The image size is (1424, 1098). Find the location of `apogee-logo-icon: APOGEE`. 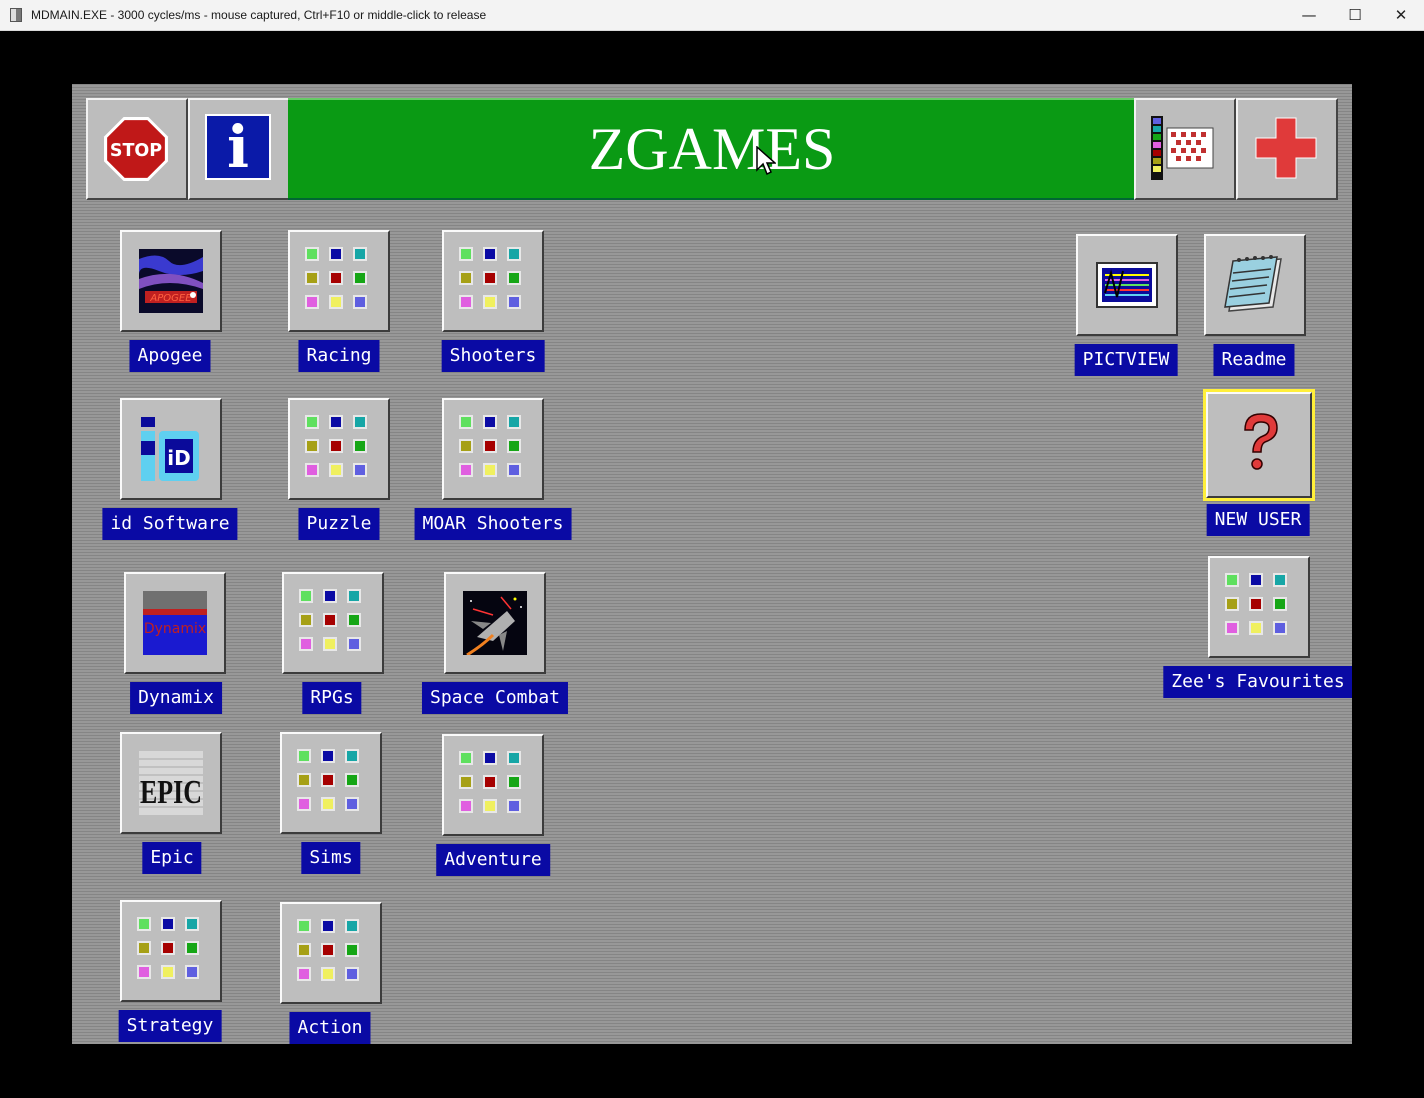

apogee-logo-icon: APOGEE is located at coordinates (171, 281).